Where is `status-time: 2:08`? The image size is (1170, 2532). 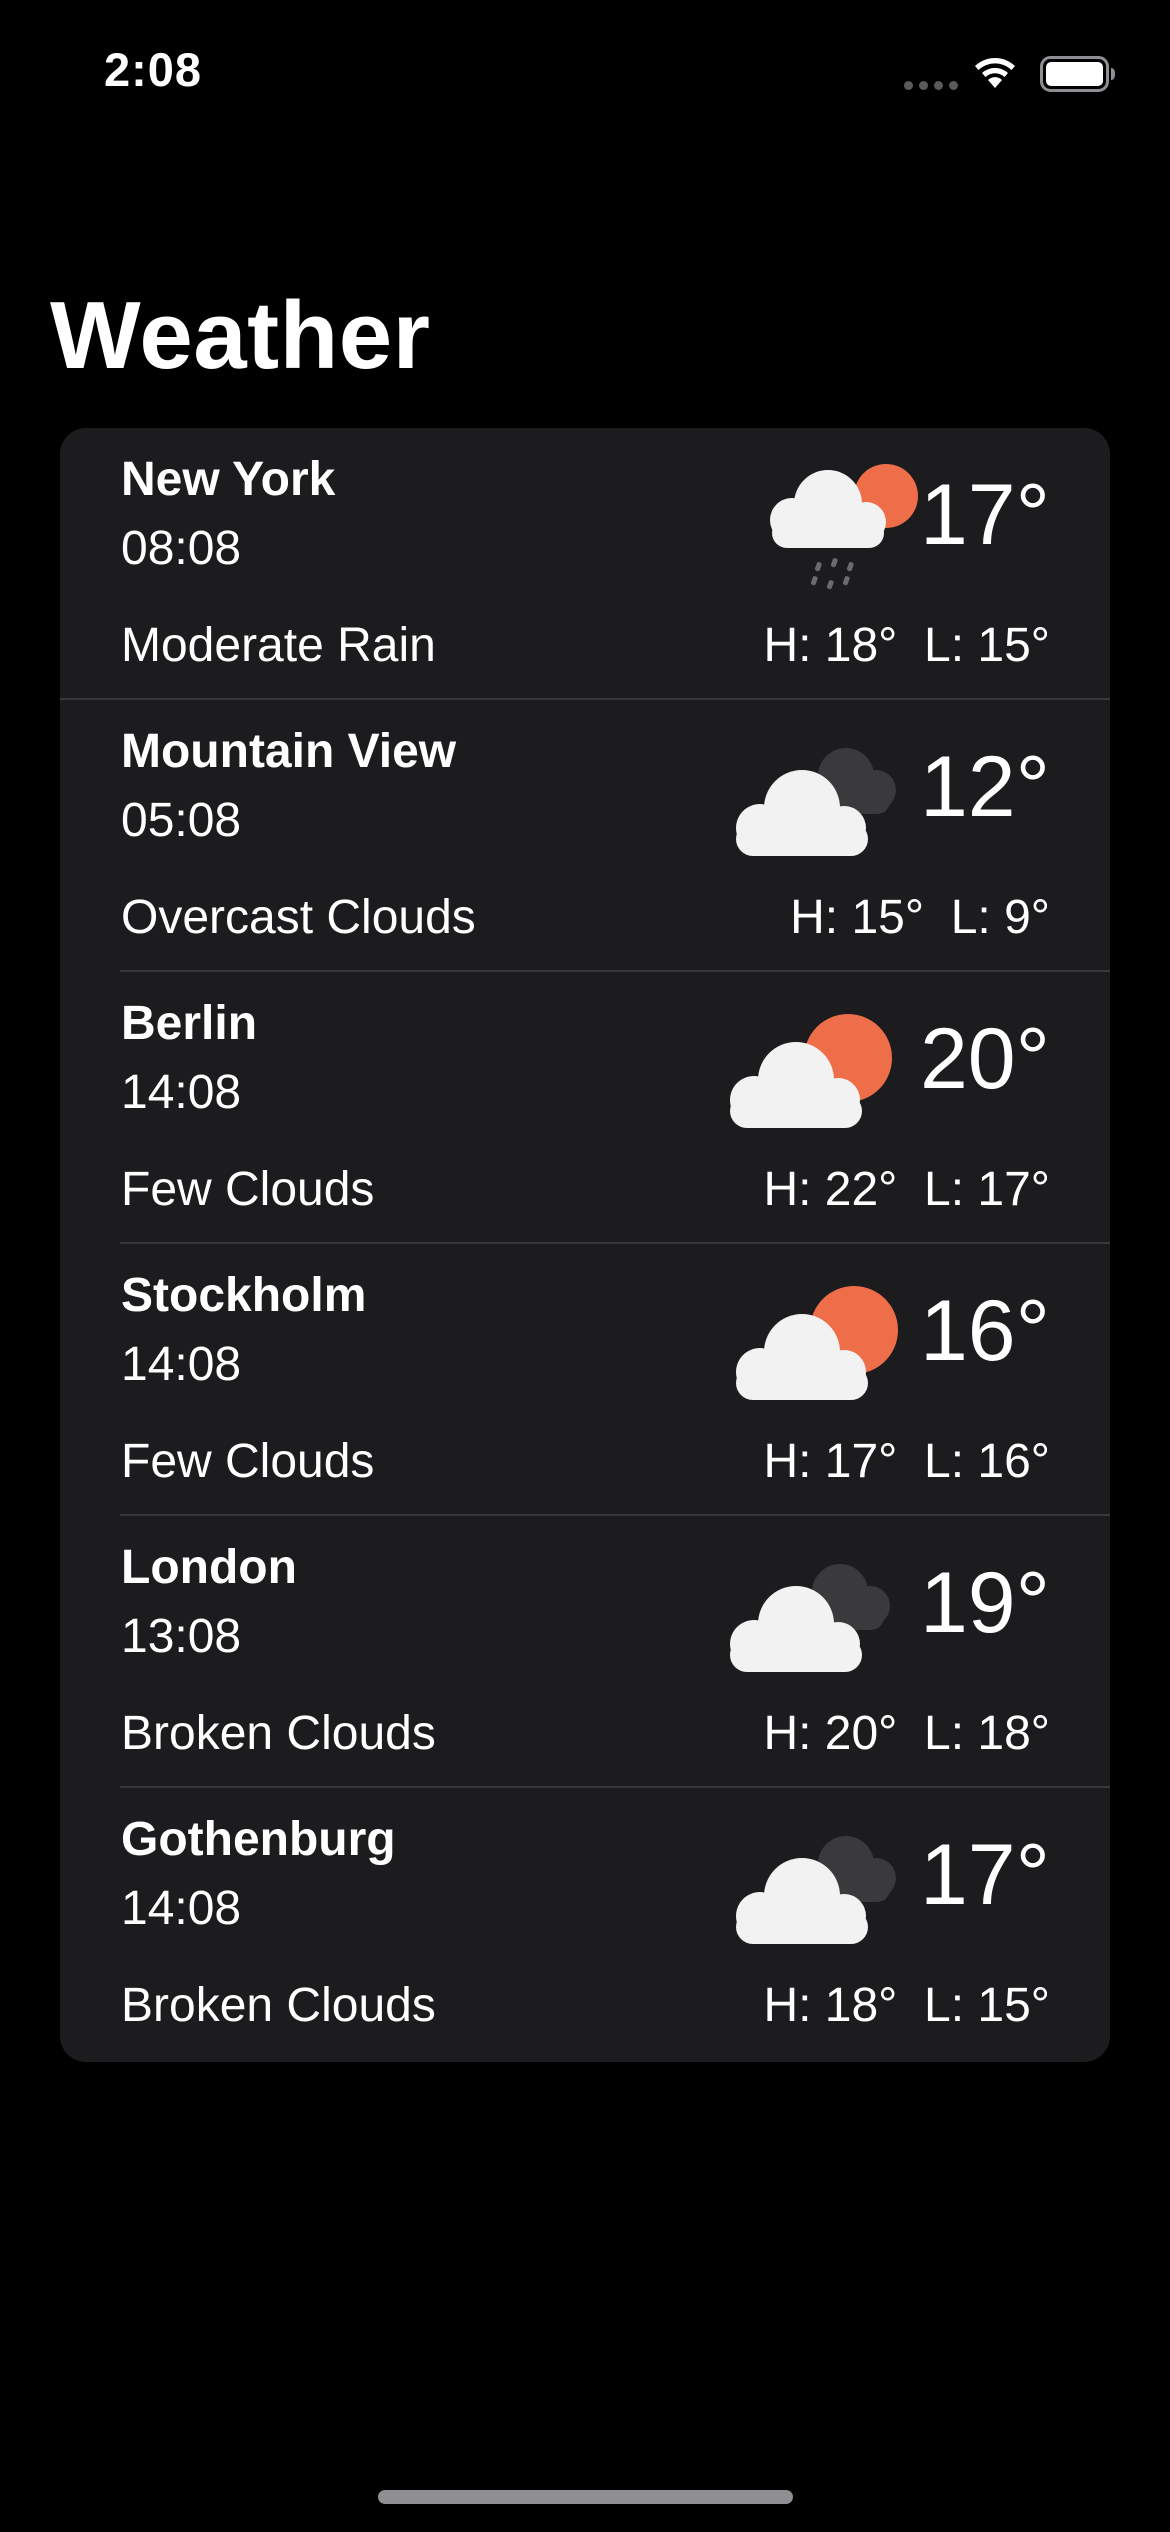
status-time: 2:08 is located at coordinates (153, 69).